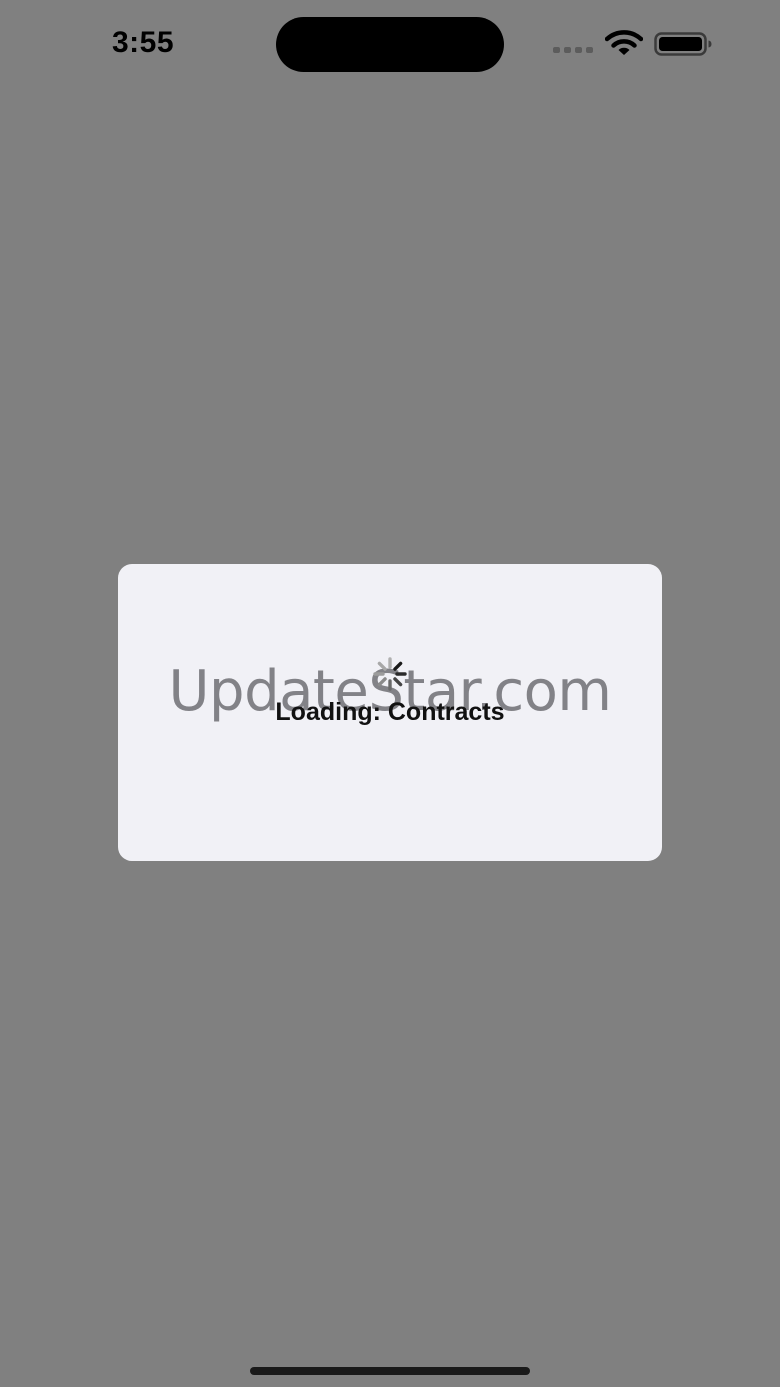  I want to click on home-indicator, so click(390, 1371).